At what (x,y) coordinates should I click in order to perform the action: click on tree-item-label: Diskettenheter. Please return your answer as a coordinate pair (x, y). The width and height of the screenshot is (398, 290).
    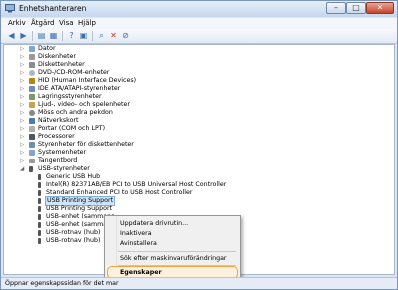
    Looking at the image, I should click on (61, 64).